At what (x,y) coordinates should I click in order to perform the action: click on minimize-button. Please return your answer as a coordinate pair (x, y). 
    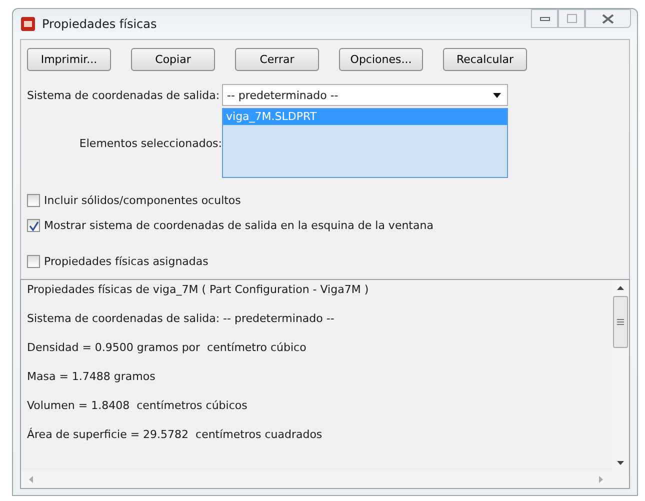
    Looking at the image, I should click on (544, 18).